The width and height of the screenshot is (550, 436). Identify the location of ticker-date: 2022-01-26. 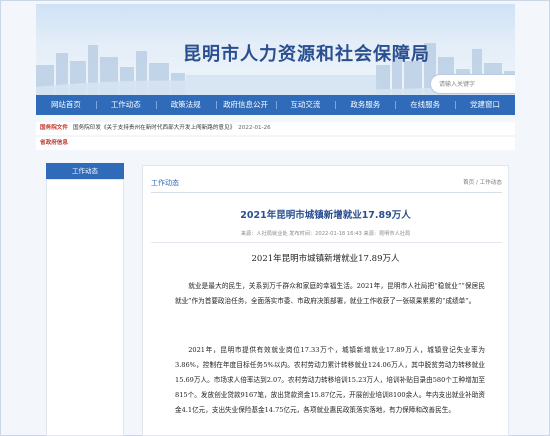
(254, 128).